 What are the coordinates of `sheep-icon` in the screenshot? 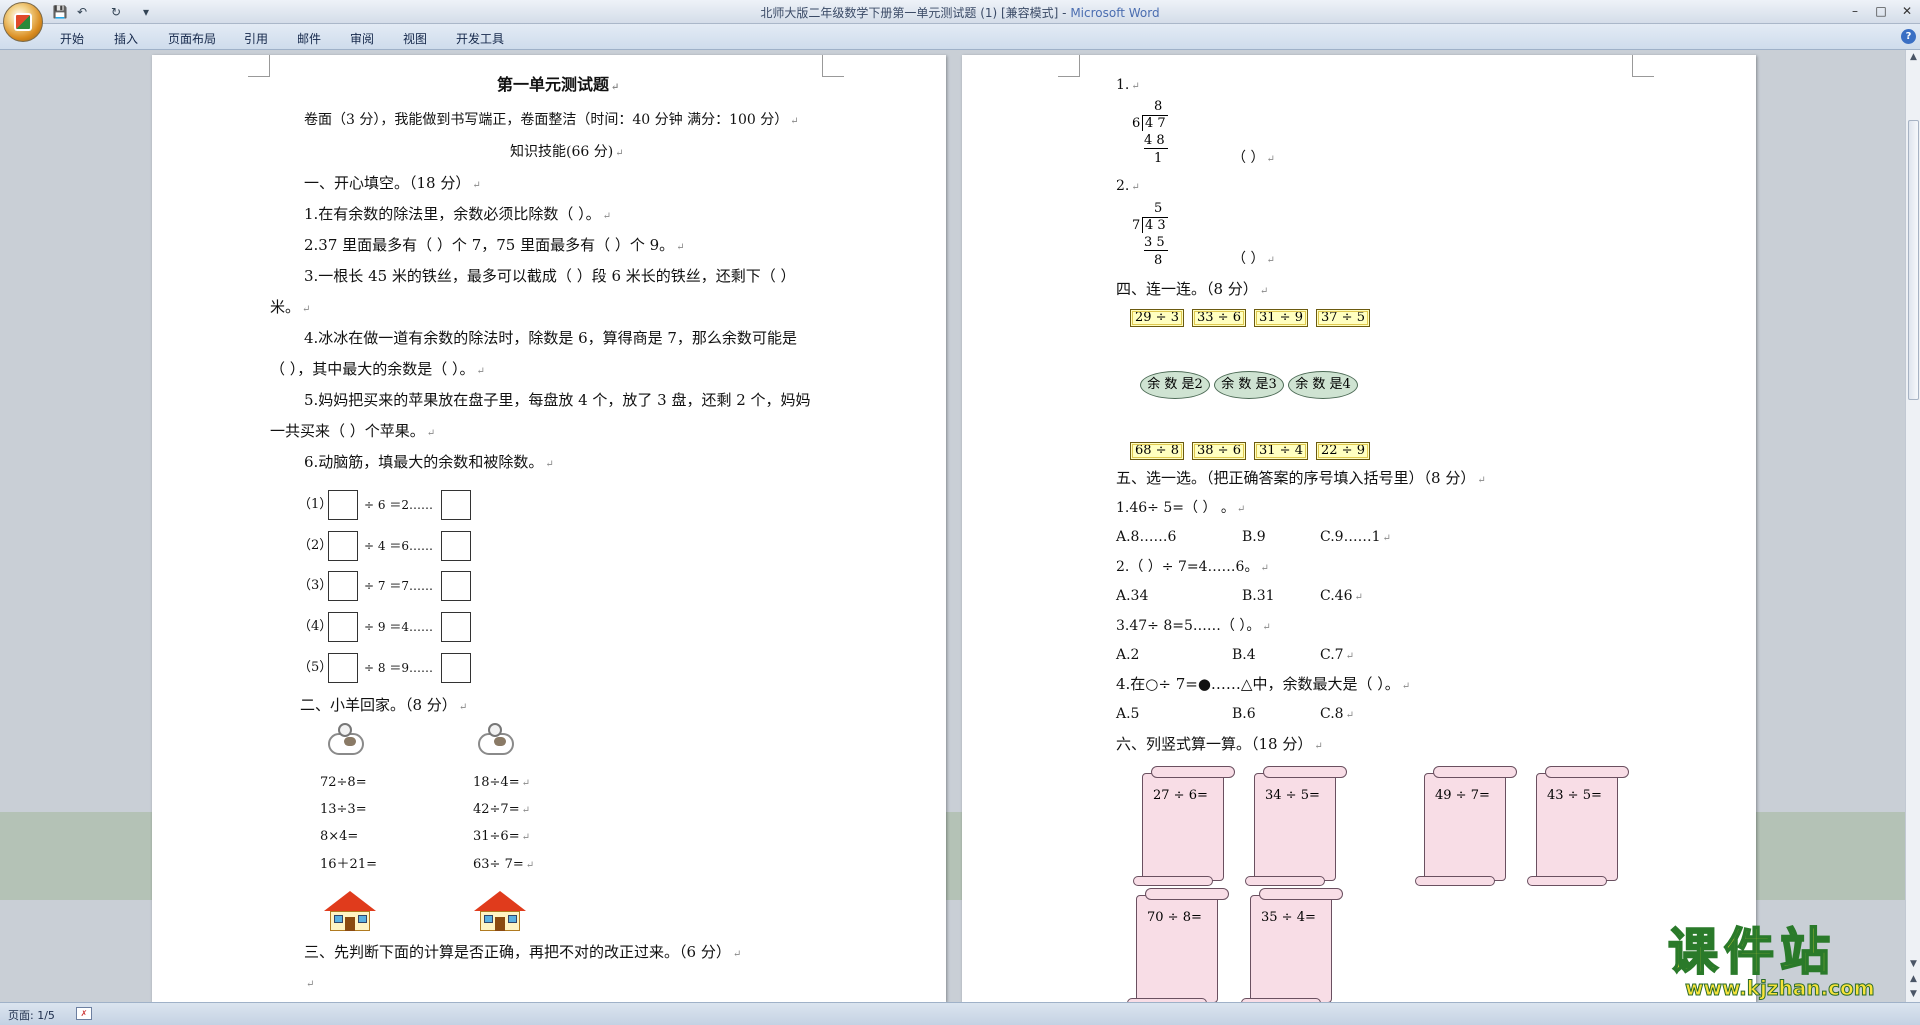 It's located at (347, 741).